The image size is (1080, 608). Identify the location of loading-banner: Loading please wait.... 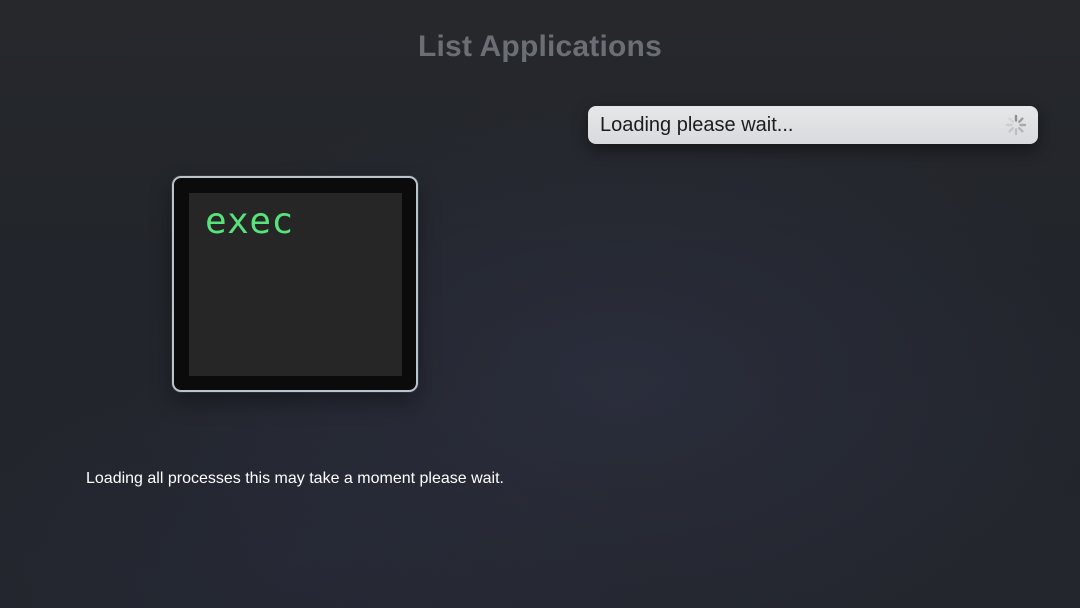
(813, 125).